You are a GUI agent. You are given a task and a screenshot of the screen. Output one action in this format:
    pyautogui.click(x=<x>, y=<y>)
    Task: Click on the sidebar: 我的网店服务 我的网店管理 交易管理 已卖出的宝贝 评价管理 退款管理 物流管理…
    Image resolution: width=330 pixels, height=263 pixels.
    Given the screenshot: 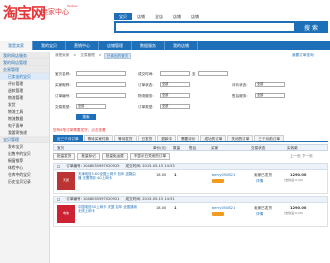 What is the action you would take?
    pyautogui.click(x=25, y=157)
    